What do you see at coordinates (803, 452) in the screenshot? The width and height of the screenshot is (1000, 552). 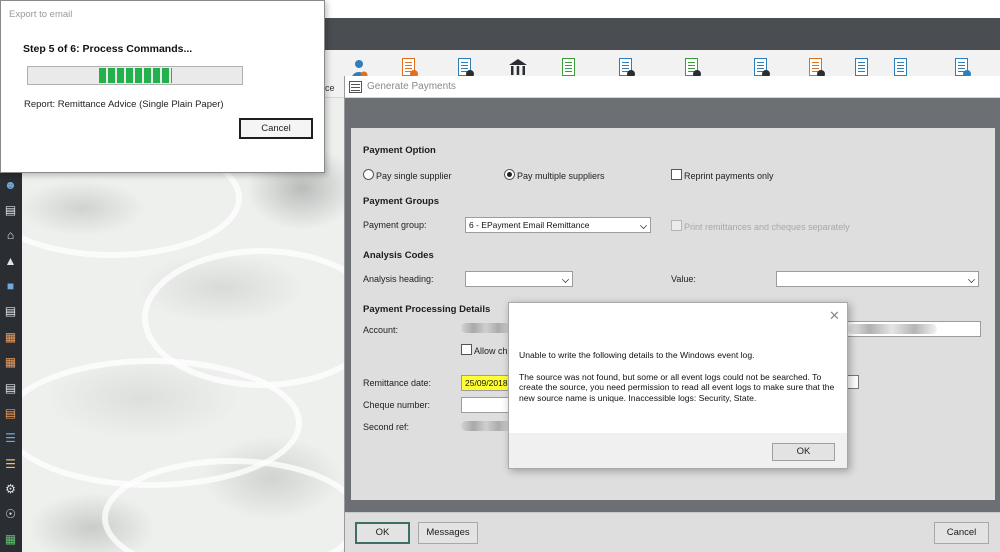 I see `error-ok-button: OK` at bounding box center [803, 452].